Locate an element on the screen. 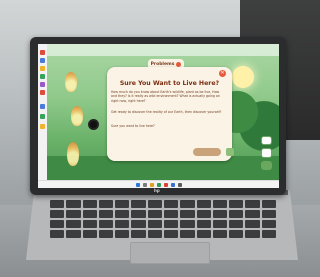 The image size is (320, 277). continue-button is located at coordinates (207, 152).